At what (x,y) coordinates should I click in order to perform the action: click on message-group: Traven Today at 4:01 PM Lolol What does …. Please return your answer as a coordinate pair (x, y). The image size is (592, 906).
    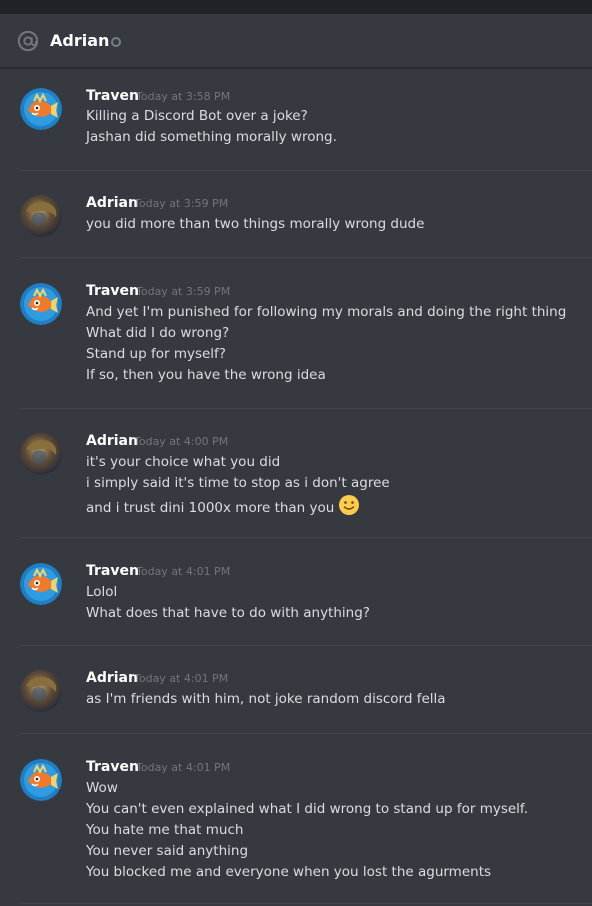
    Looking at the image, I should click on (296, 591).